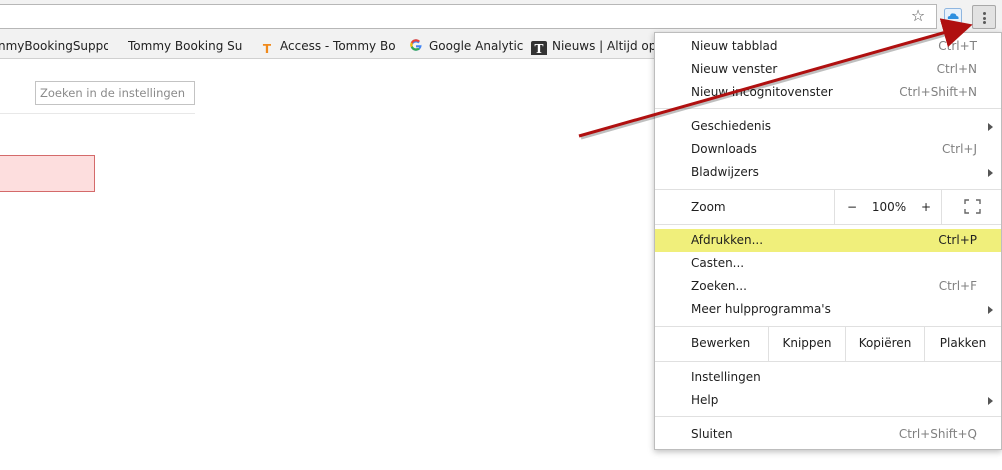 The height and width of the screenshot is (470, 1002). I want to click on bookmark-label: Access - Tommy Book, so click(337, 46).